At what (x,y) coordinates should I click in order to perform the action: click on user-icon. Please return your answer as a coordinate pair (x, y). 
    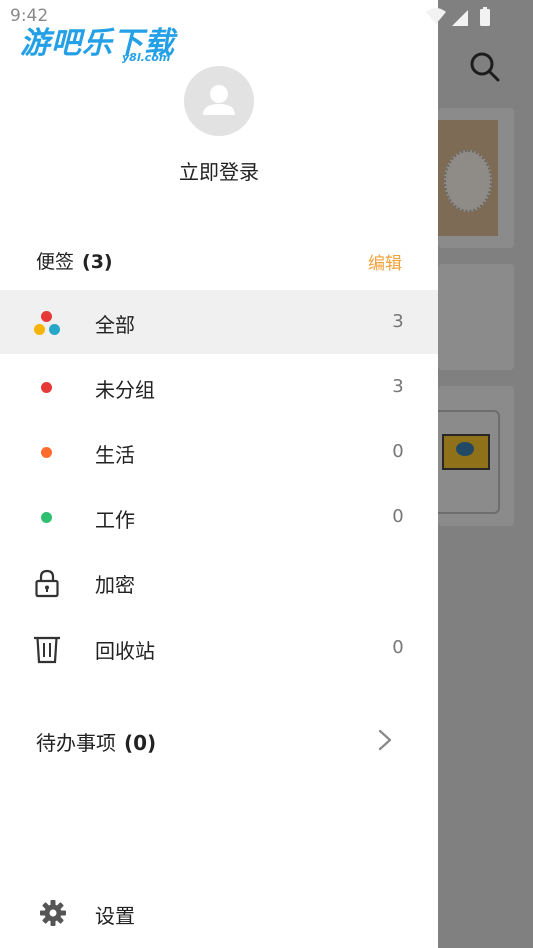
    Looking at the image, I should click on (219, 100).